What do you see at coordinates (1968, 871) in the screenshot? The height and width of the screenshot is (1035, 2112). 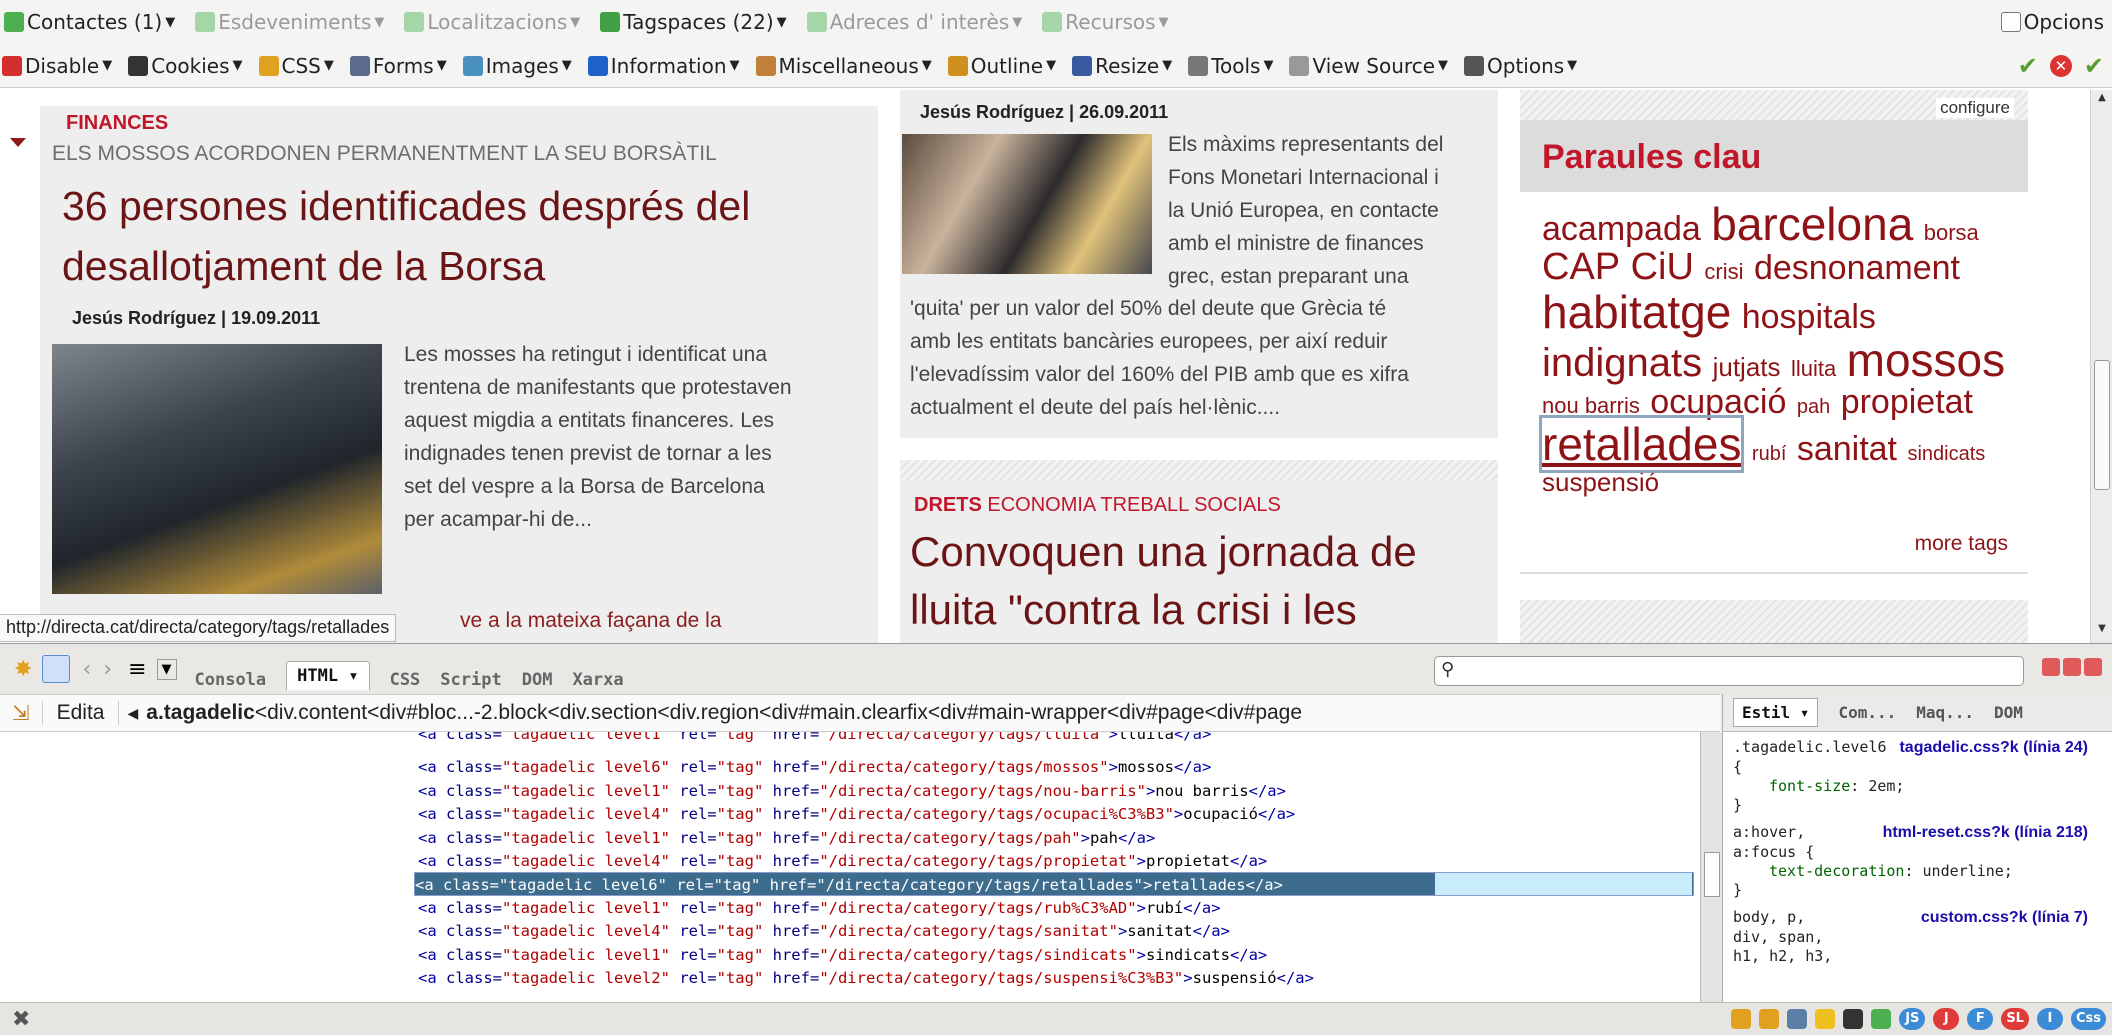 I see `css-value: underline;` at bounding box center [1968, 871].